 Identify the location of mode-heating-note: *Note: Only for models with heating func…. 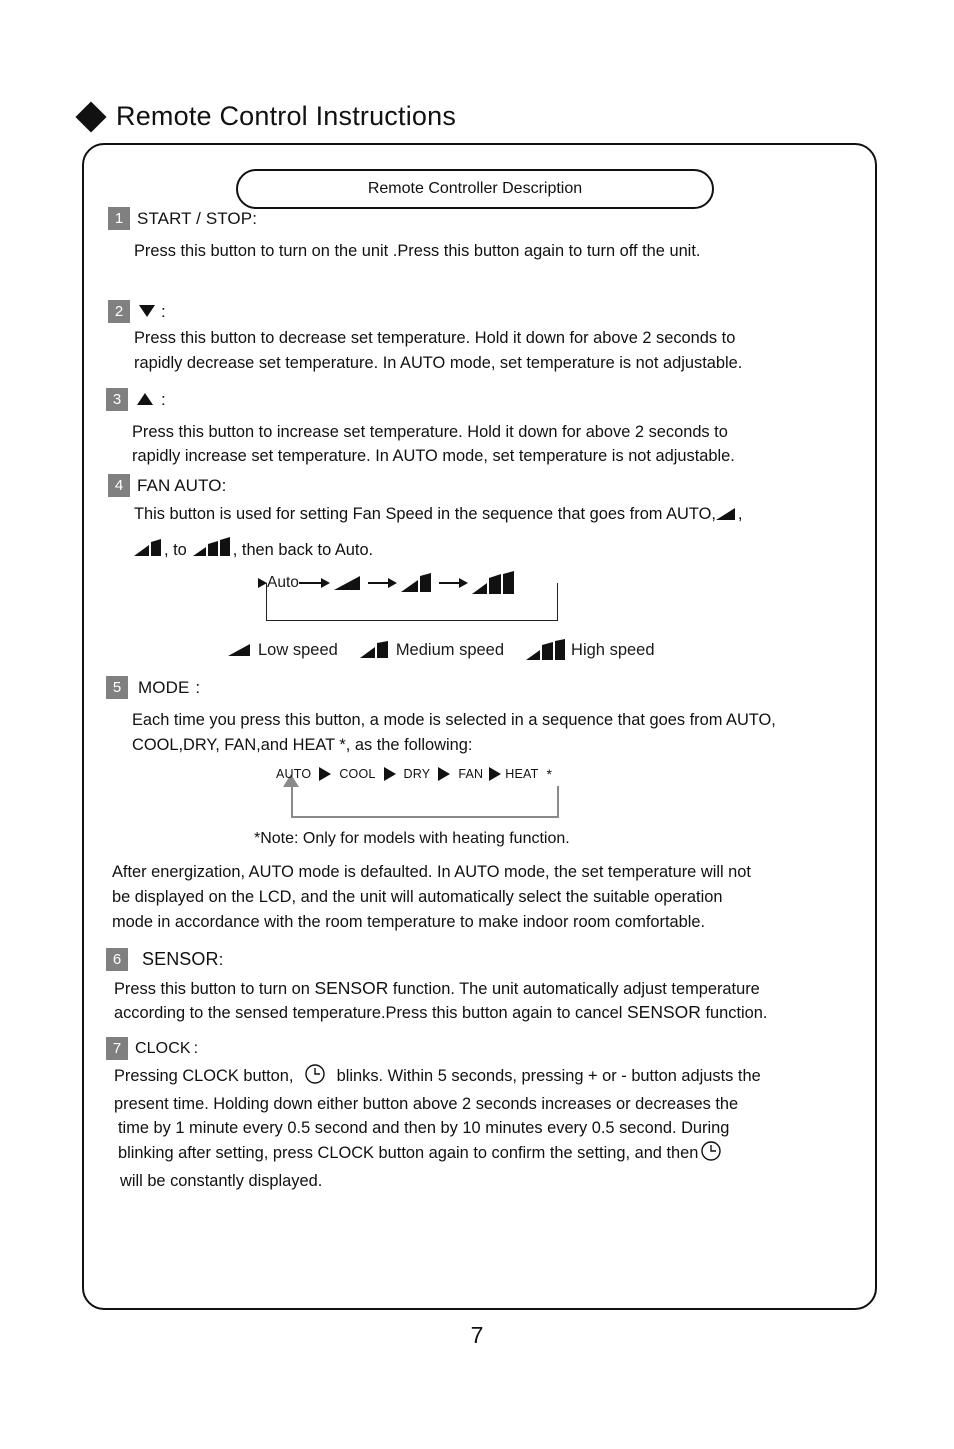
(412, 838).